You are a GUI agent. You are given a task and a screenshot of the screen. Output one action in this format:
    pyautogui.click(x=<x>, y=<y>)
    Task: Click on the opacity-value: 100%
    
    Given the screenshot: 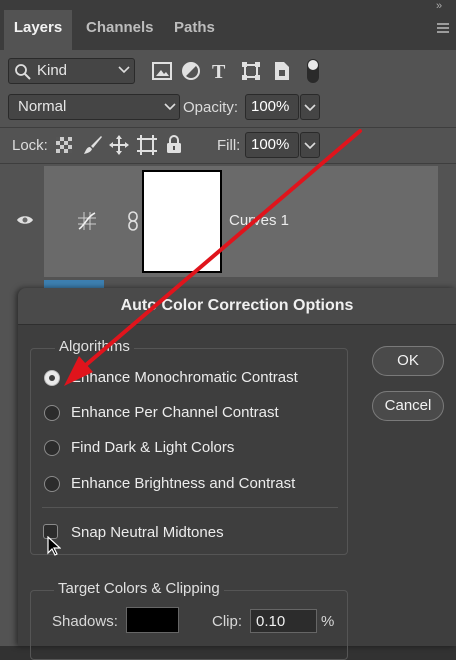 What is the action you would take?
    pyautogui.click(x=270, y=106)
    